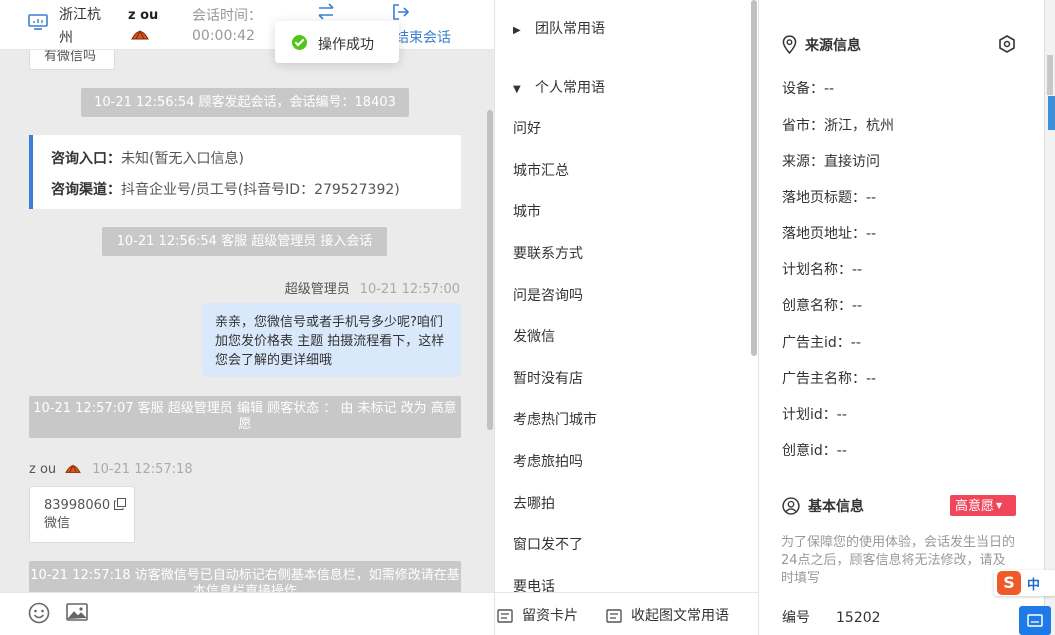 Image resolution: width=1055 pixels, height=635 pixels. I want to click on toast-text: 操作成功, so click(346, 45).